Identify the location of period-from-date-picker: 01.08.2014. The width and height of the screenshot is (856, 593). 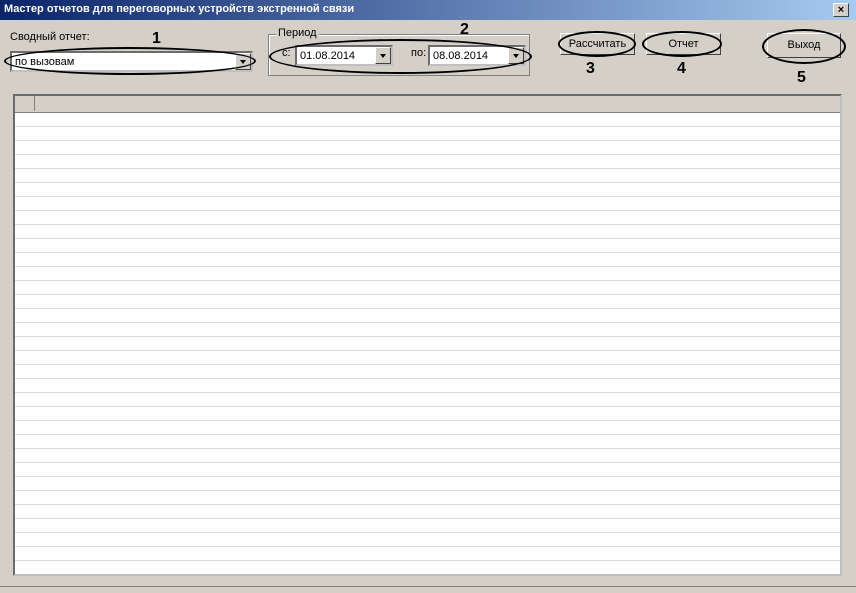
(344, 55).